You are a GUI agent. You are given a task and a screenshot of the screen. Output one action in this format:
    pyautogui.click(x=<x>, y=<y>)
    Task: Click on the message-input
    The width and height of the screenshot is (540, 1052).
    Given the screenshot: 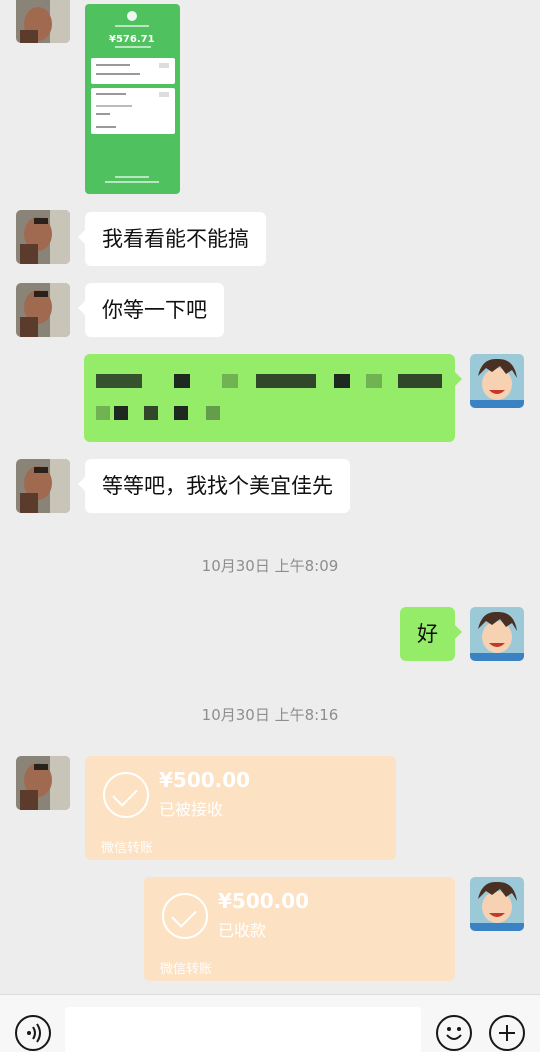 What is the action you would take?
    pyautogui.click(x=243, y=1029)
    